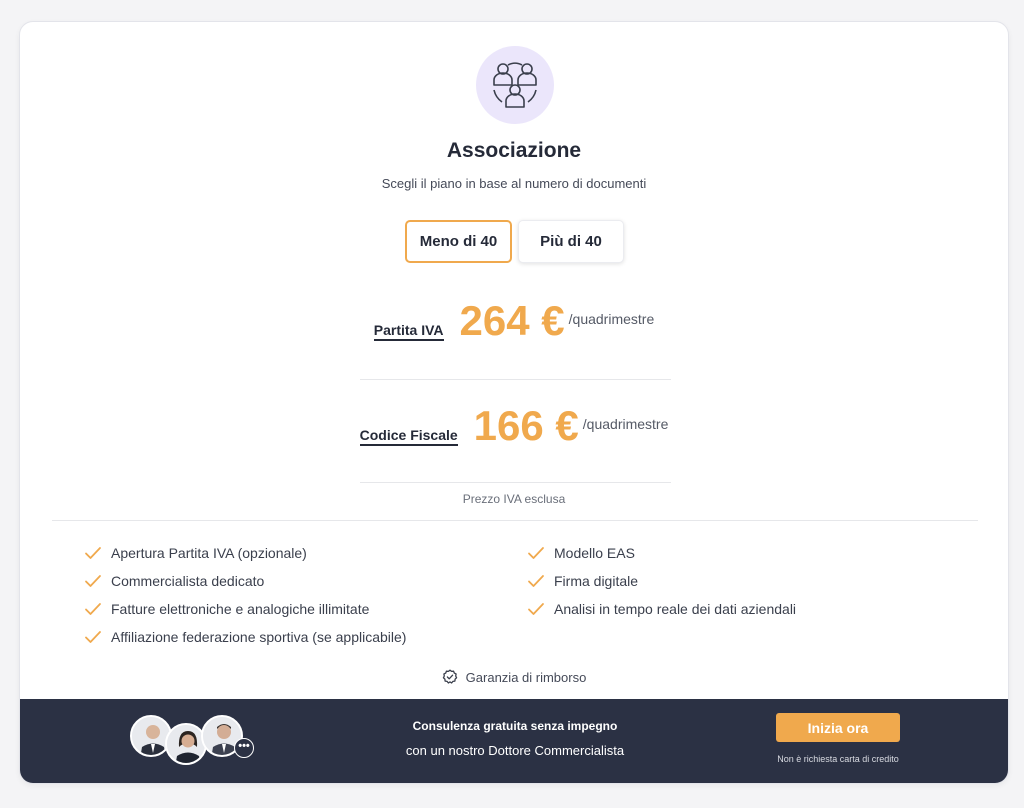  What do you see at coordinates (408, 436) in the screenshot?
I see `price-label-codice-fiscale: Codice Fiscale` at bounding box center [408, 436].